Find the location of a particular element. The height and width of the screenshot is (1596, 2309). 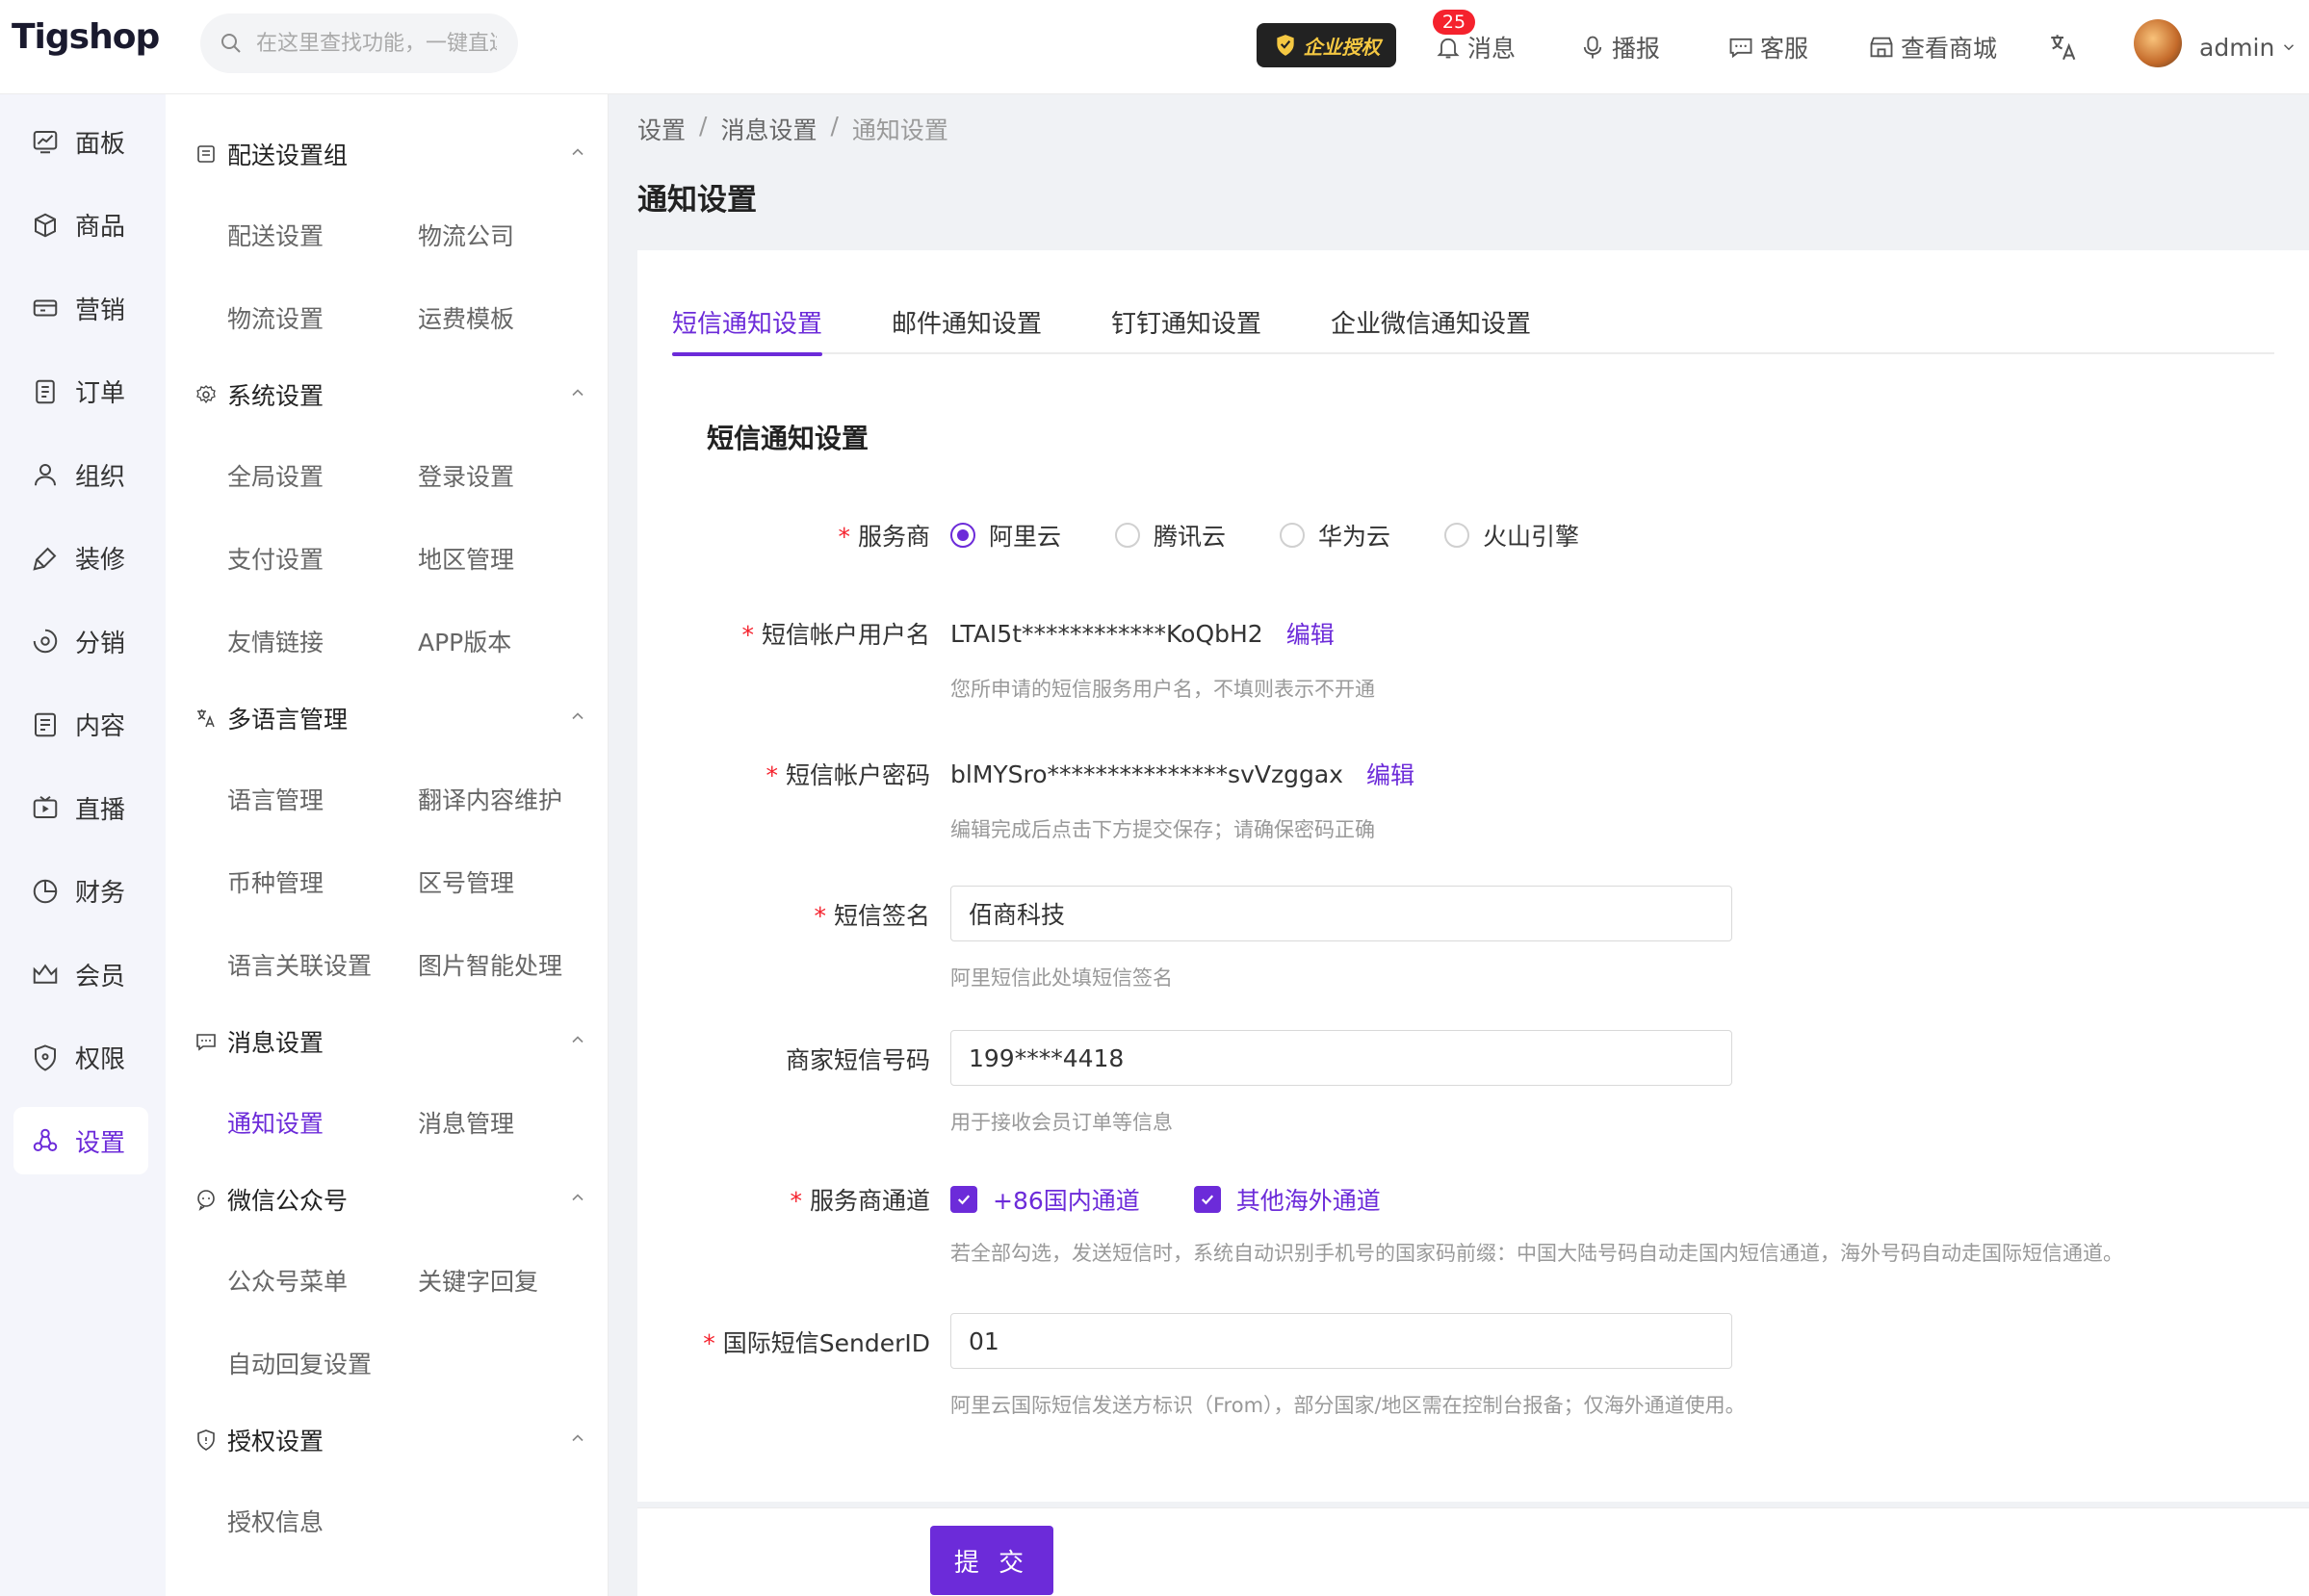

view-store-button: 查看商城 is located at coordinates (1932, 47).